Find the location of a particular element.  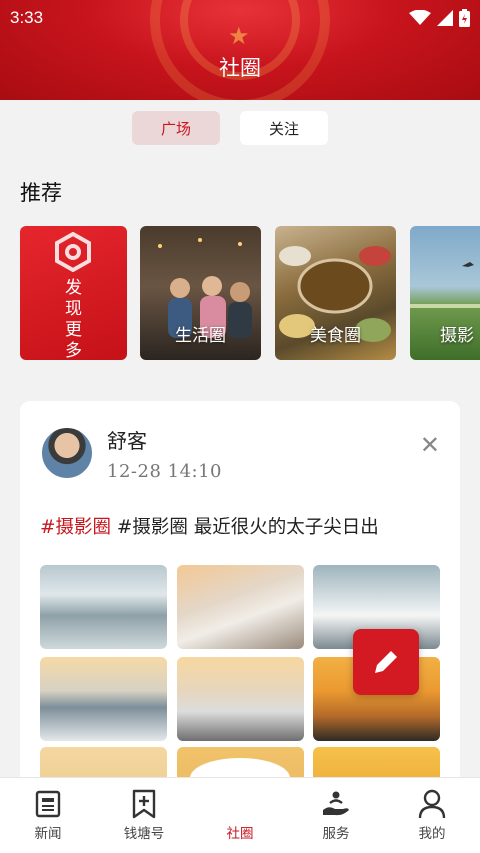

nav-news: 新闻 is located at coordinates (48, 815).